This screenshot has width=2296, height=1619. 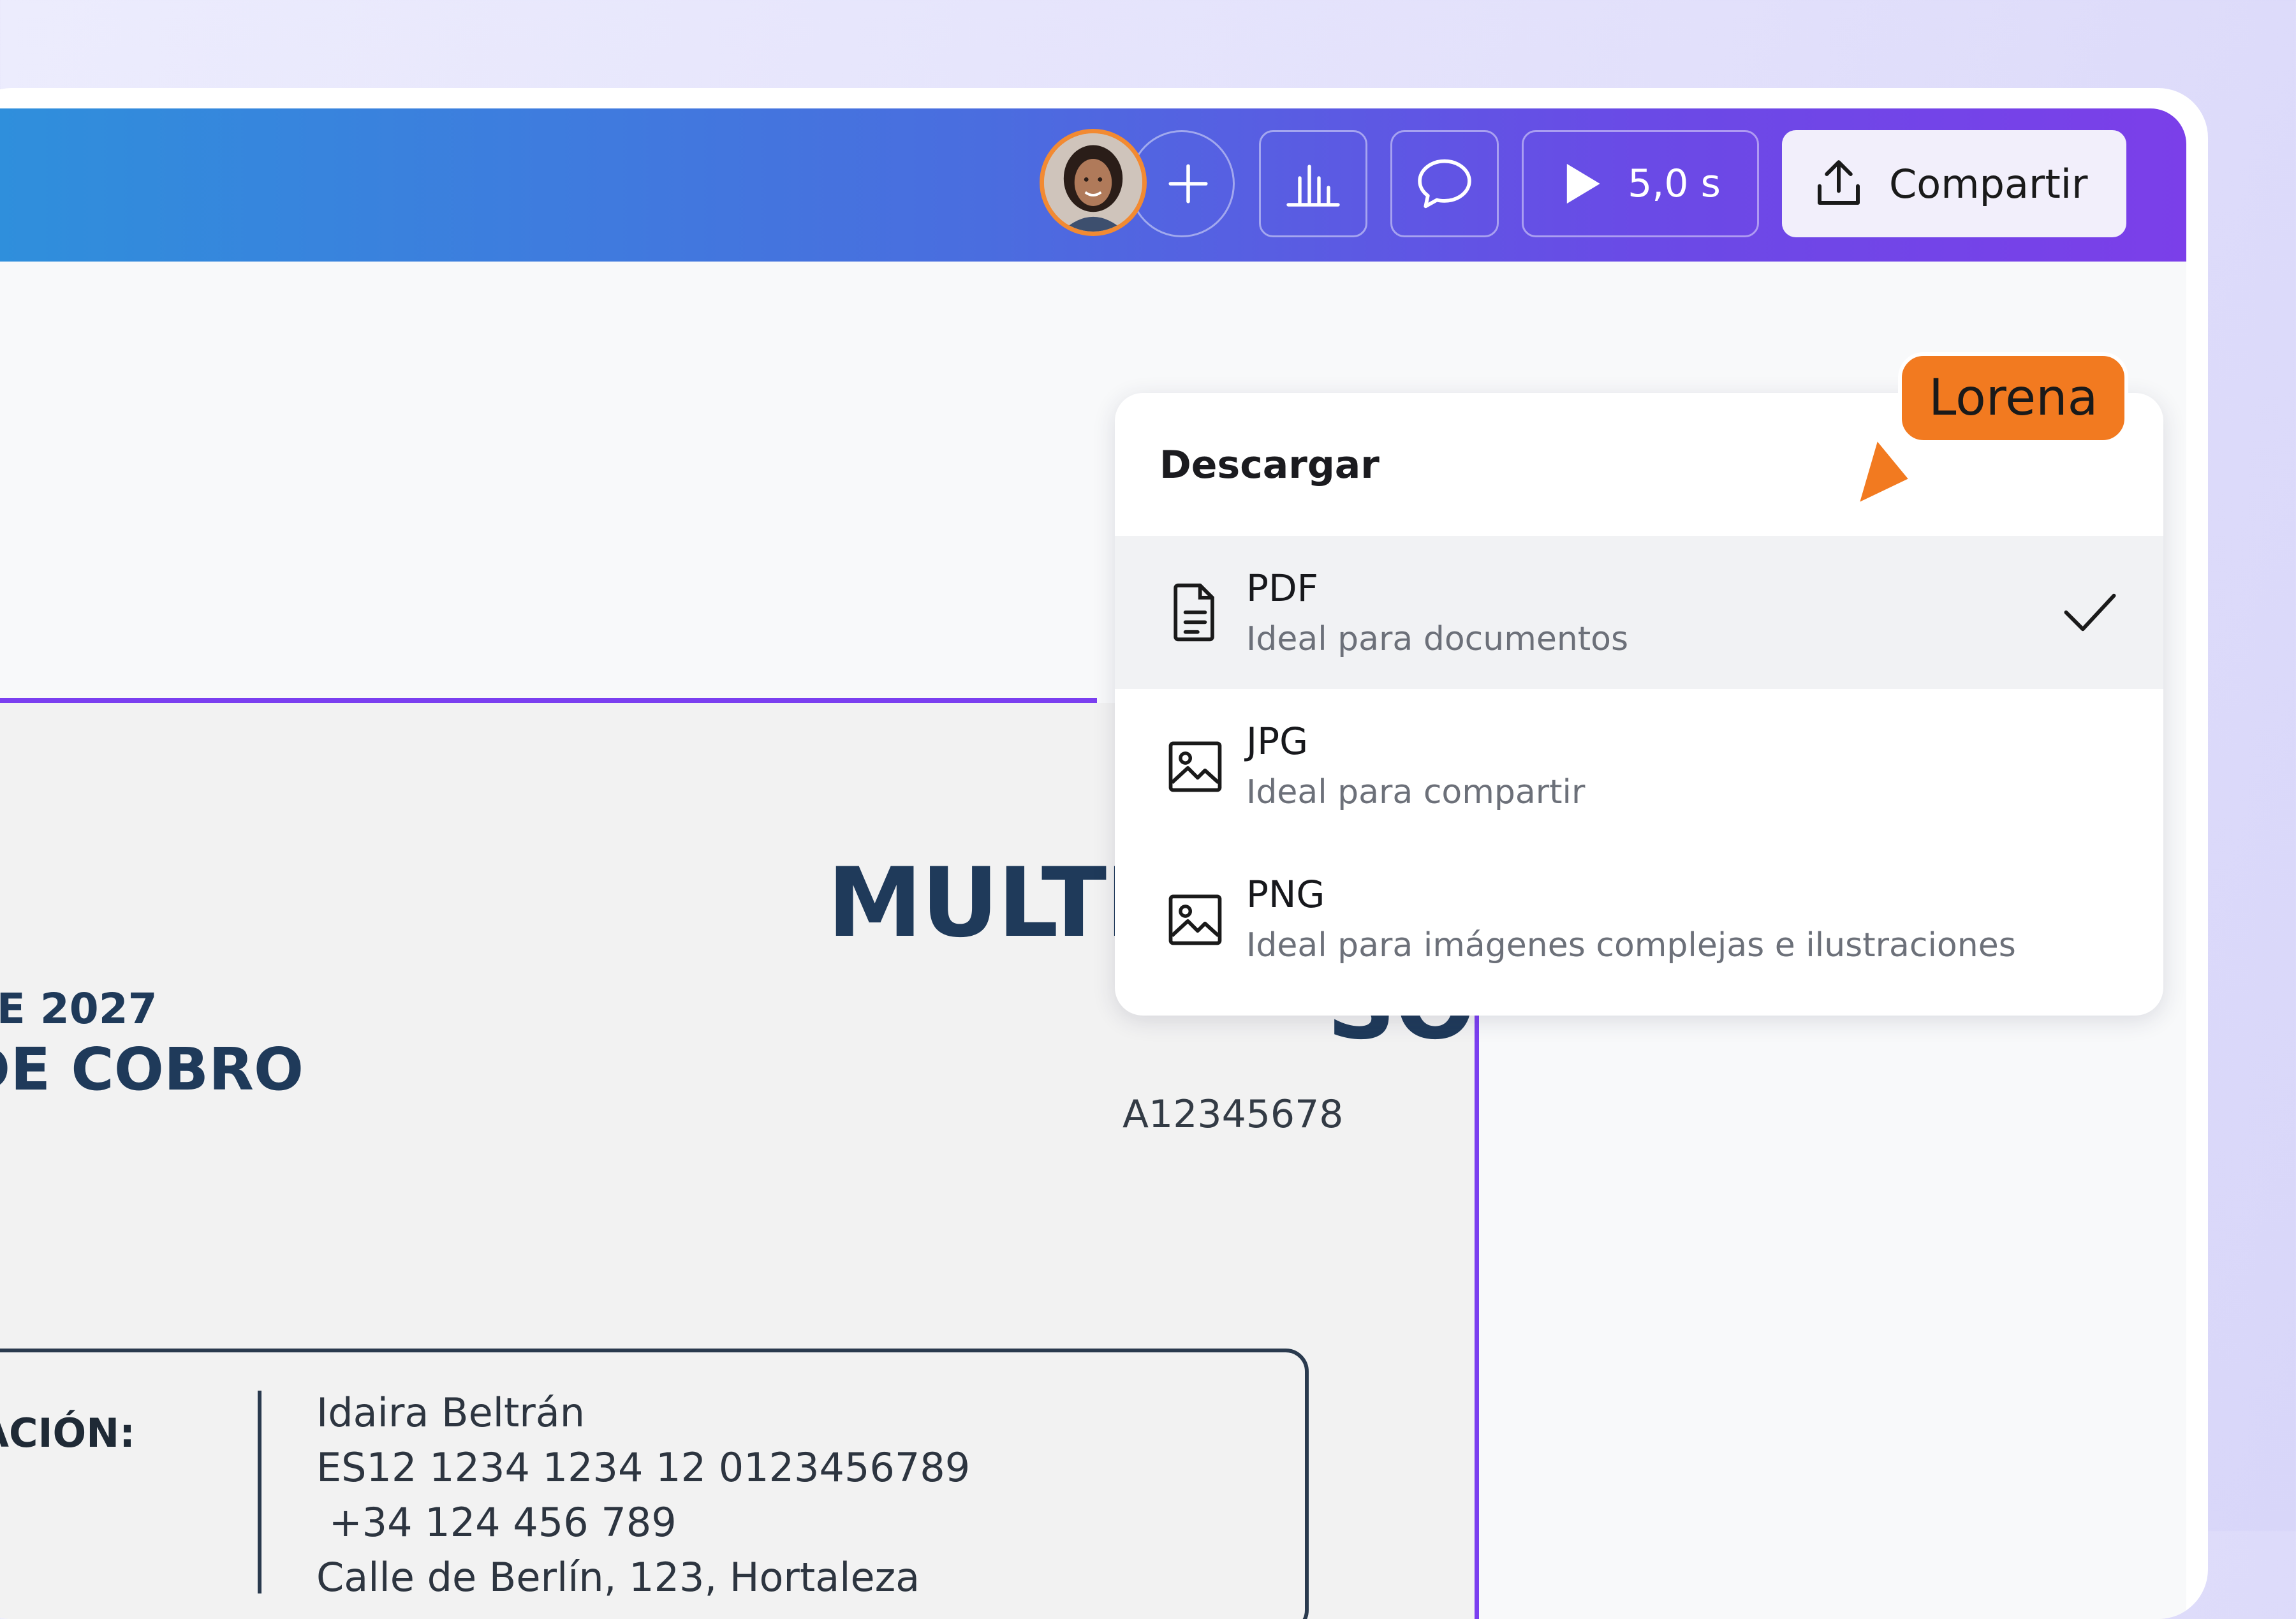 What do you see at coordinates (1674, 183) in the screenshot?
I see `timer-label: 5,0 s` at bounding box center [1674, 183].